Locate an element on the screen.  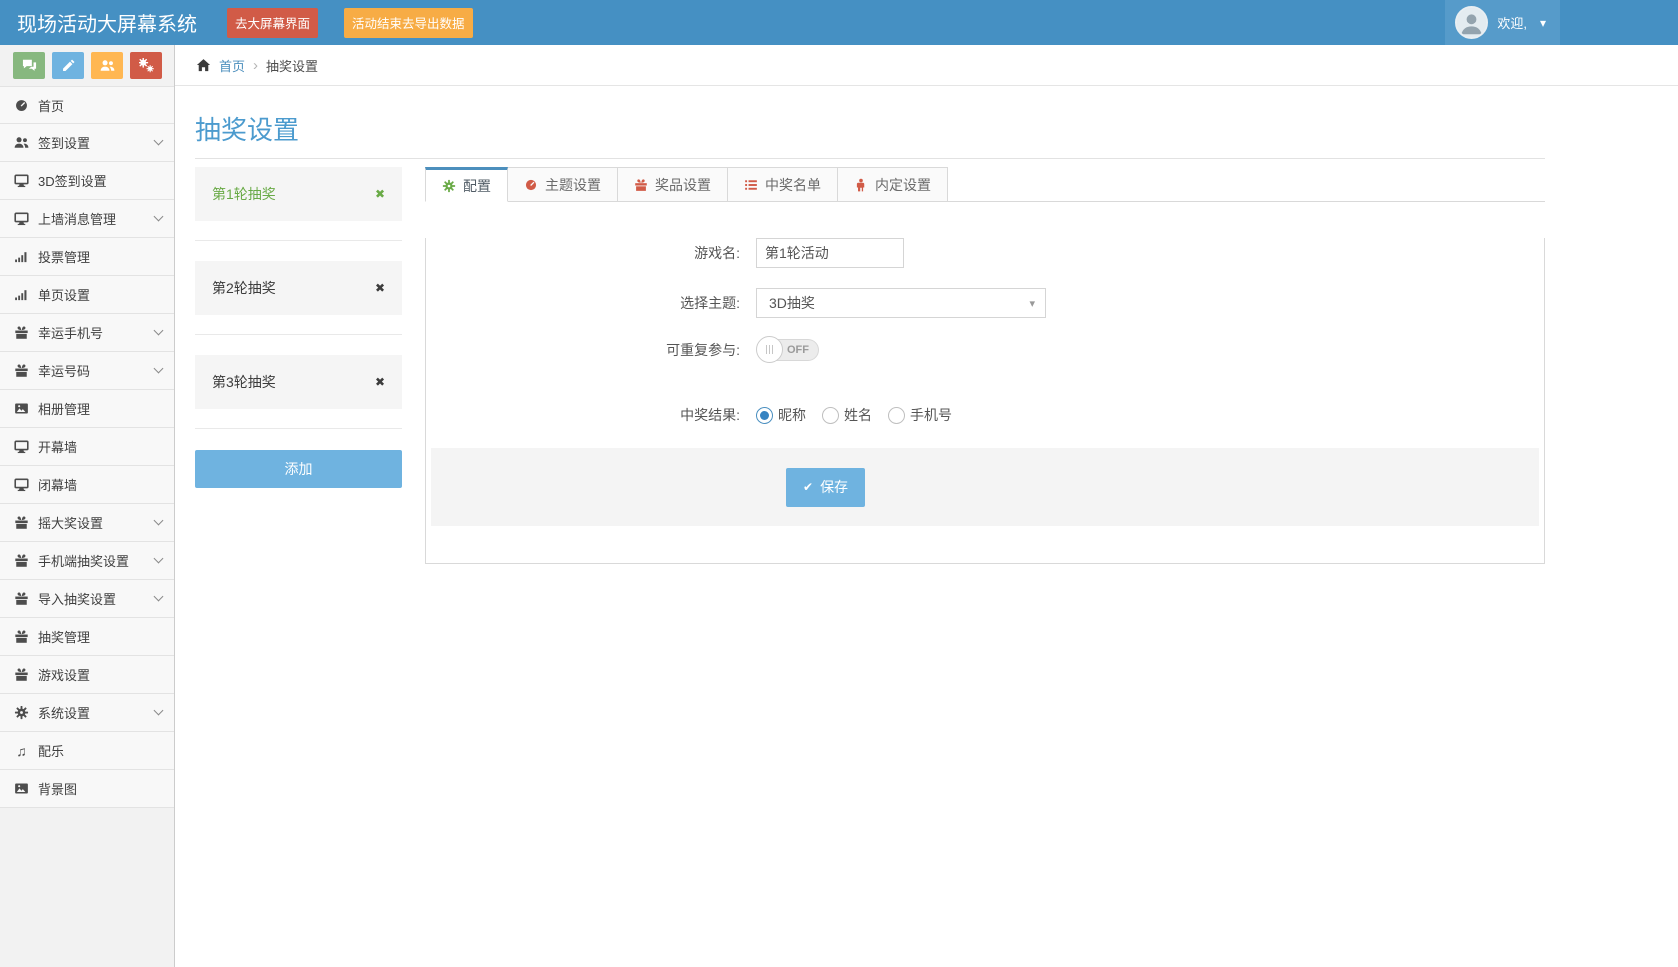
result-option-phone: 手机号 is located at coordinates (920, 415).